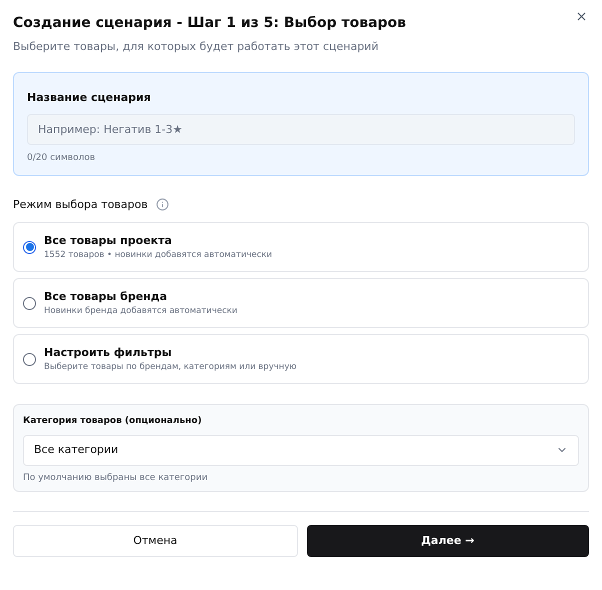 This screenshot has width=602, height=590. Describe the element at coordinates (106, 297) in the screenshot. I see `option-title: Все товары бренда` at that location.